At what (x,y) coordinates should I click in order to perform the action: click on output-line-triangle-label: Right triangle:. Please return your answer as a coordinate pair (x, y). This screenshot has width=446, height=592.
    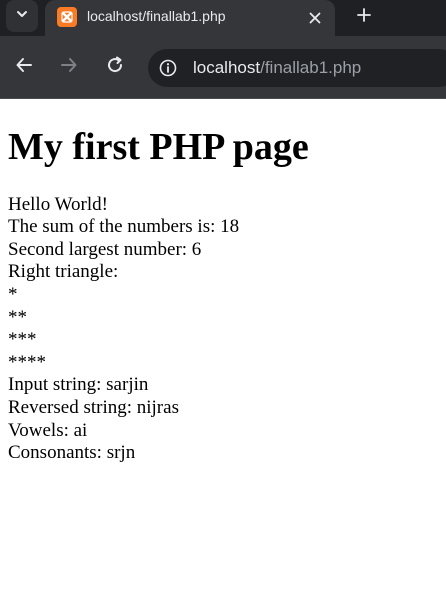
    Looking at the image, I should click on (63, 272).